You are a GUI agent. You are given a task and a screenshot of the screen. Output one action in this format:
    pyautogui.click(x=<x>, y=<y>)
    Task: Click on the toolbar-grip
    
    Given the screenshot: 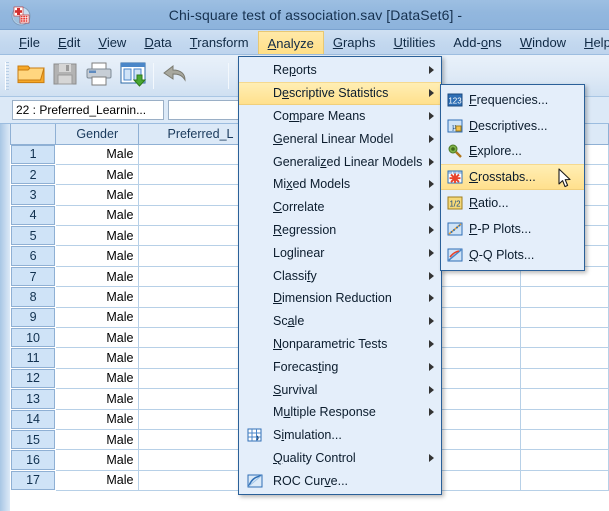 What is the action you would take?
    pyautogui.click(x=7, y=75)
    